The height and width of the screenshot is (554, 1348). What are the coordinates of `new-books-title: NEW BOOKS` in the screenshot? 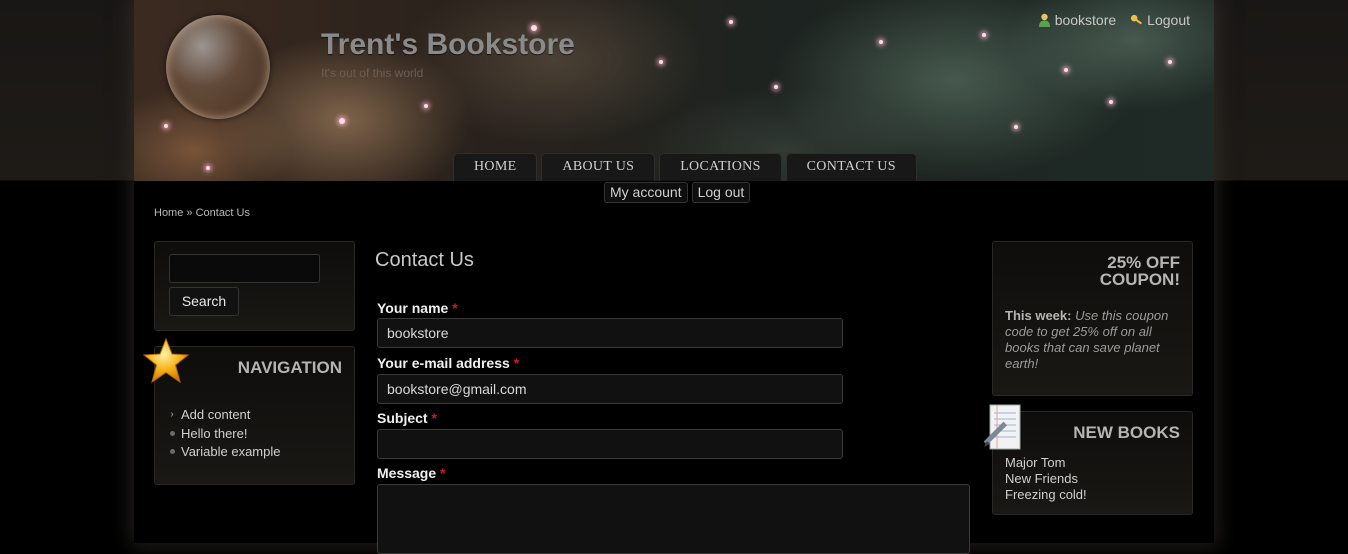 It's located at (1126, 432).